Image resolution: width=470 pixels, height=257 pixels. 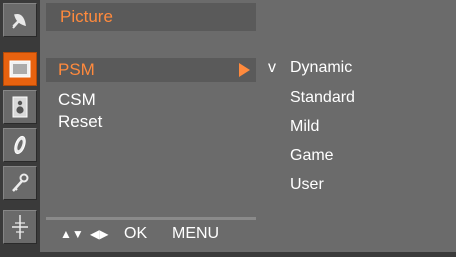 What do you see at coordinates (322, 97) in the screenshot?
I see `option-label: Standard` at bounding box center [322, 97].